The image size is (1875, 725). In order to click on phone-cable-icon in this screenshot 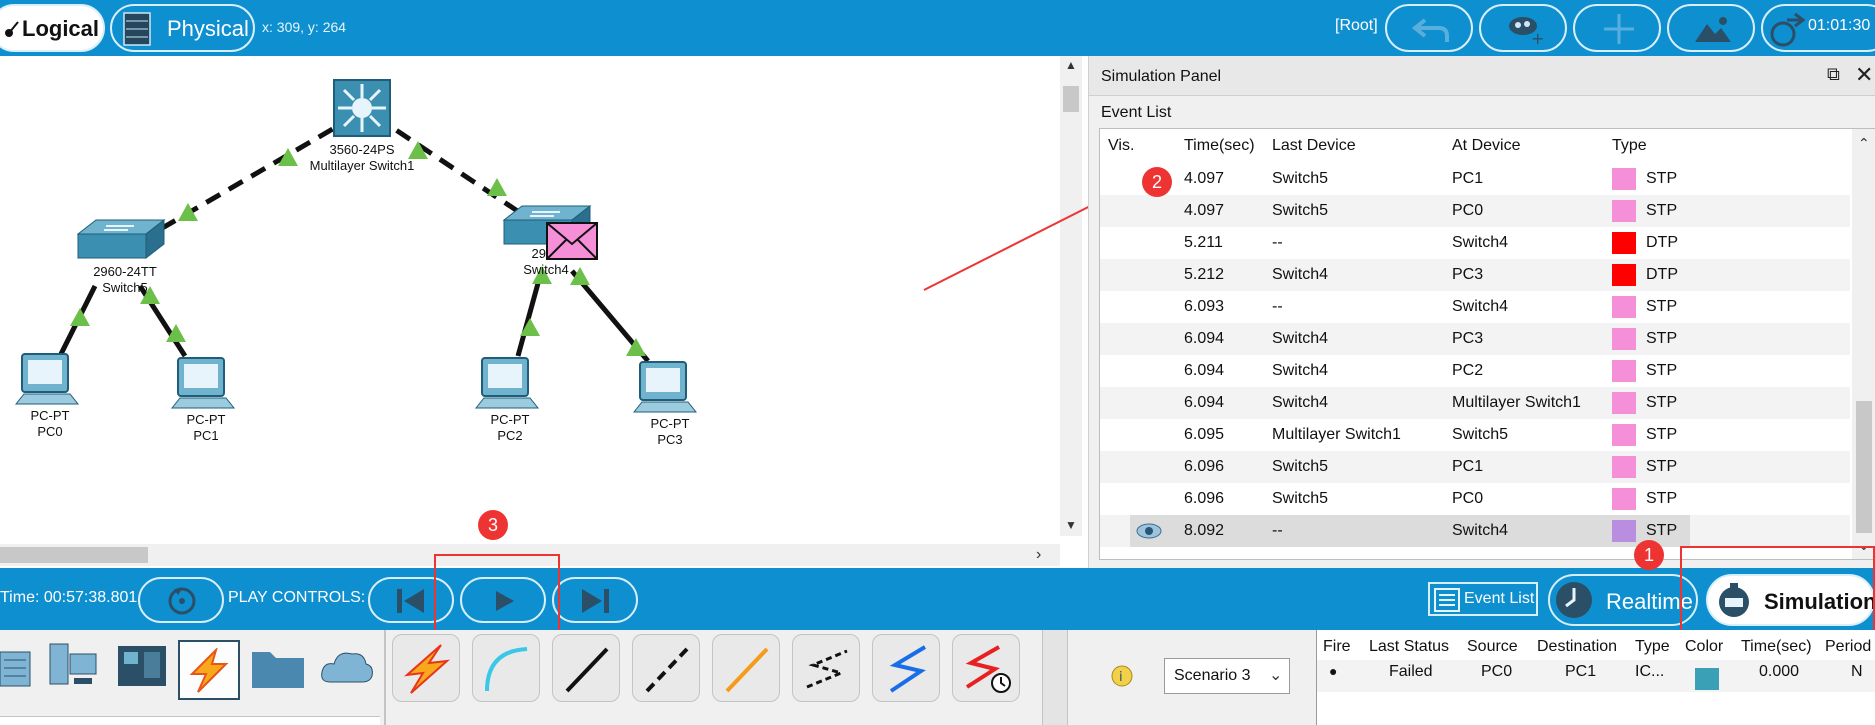, I will do `click(827, 669)`.